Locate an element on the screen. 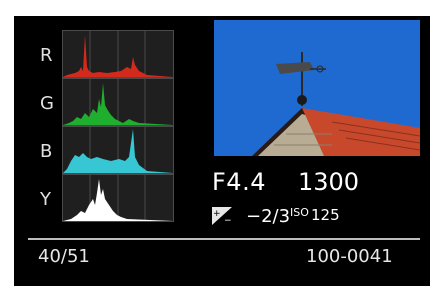  histogram-r-label: R is located at coordinates (46, 55).